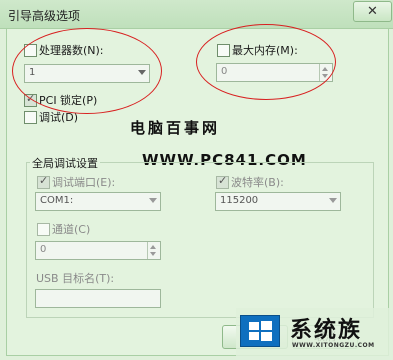 The height and width of the screenshot is (360, 393). I want to click on watermark-site-name: 电脑百事网, so click(175, 128).